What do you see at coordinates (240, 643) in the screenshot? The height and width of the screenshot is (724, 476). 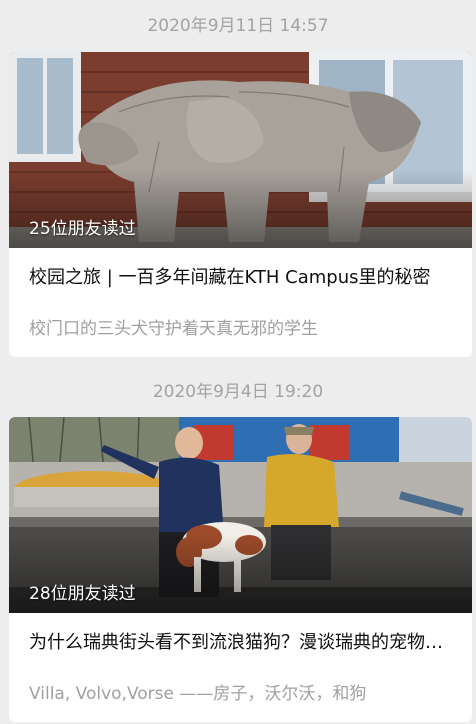 I see `article-title: 为什么瑞典街头看不到流浪猫狗？漫谈瑞典的宠物文化` at bounding box center [240, 643].